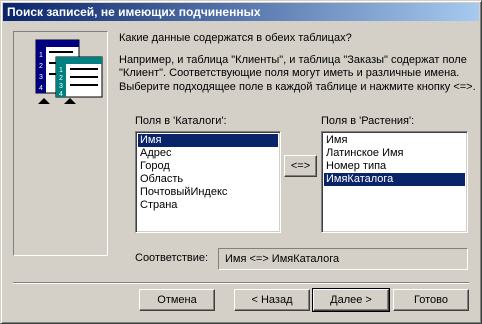  What do you see at coordinates (41, 88) in the screenshot?
I see `back-num-4: 4` at bounding box center [41, 88].